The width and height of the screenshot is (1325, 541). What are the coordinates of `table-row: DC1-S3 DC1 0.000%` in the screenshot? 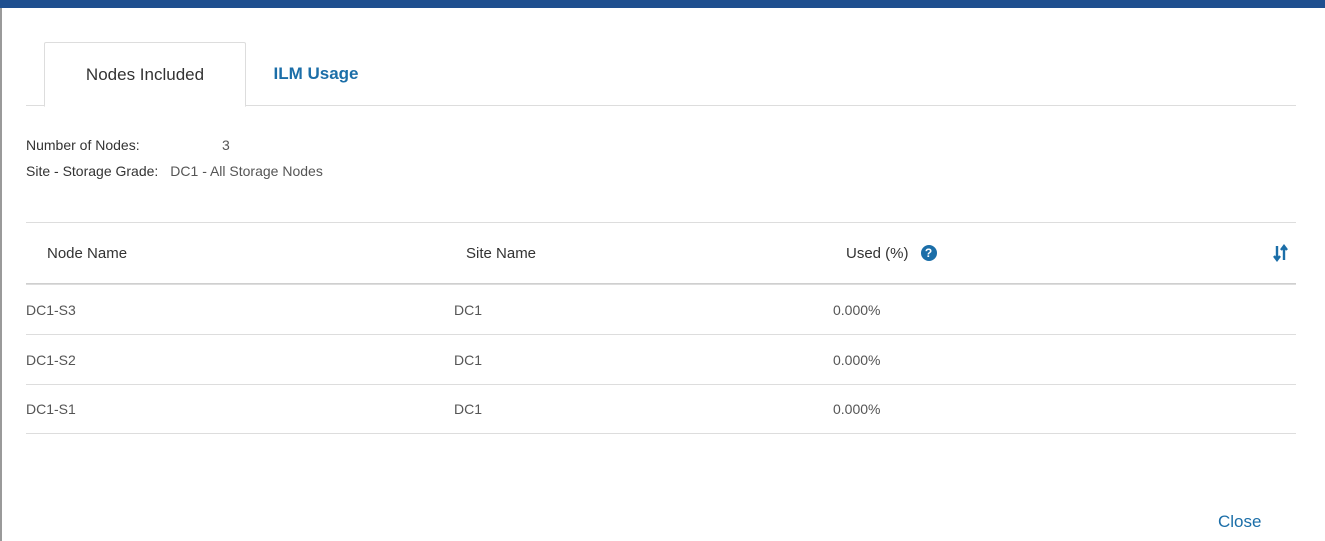 It's located at (661, 309).